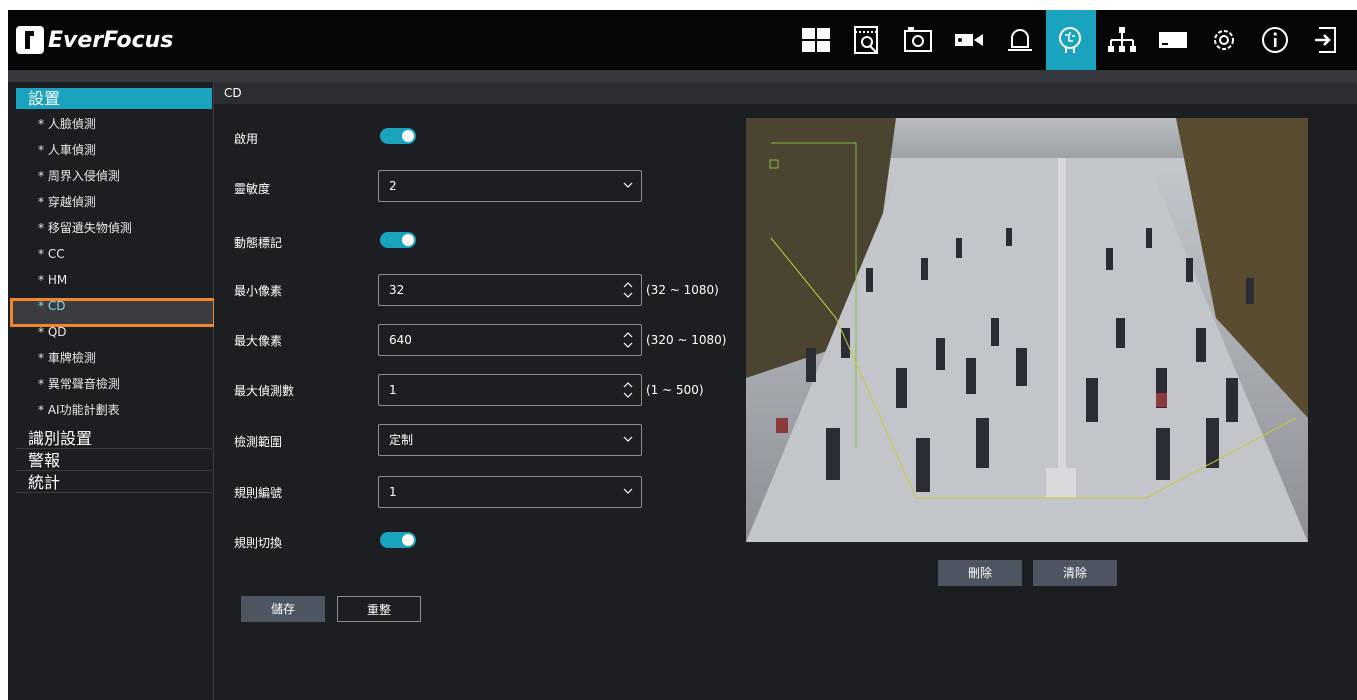 This screenshot has width=1357, height=700. What do you see at coordinates (785, 93) in the screenshot?
I see `page-title: CD` at bounding box center [785, 93].